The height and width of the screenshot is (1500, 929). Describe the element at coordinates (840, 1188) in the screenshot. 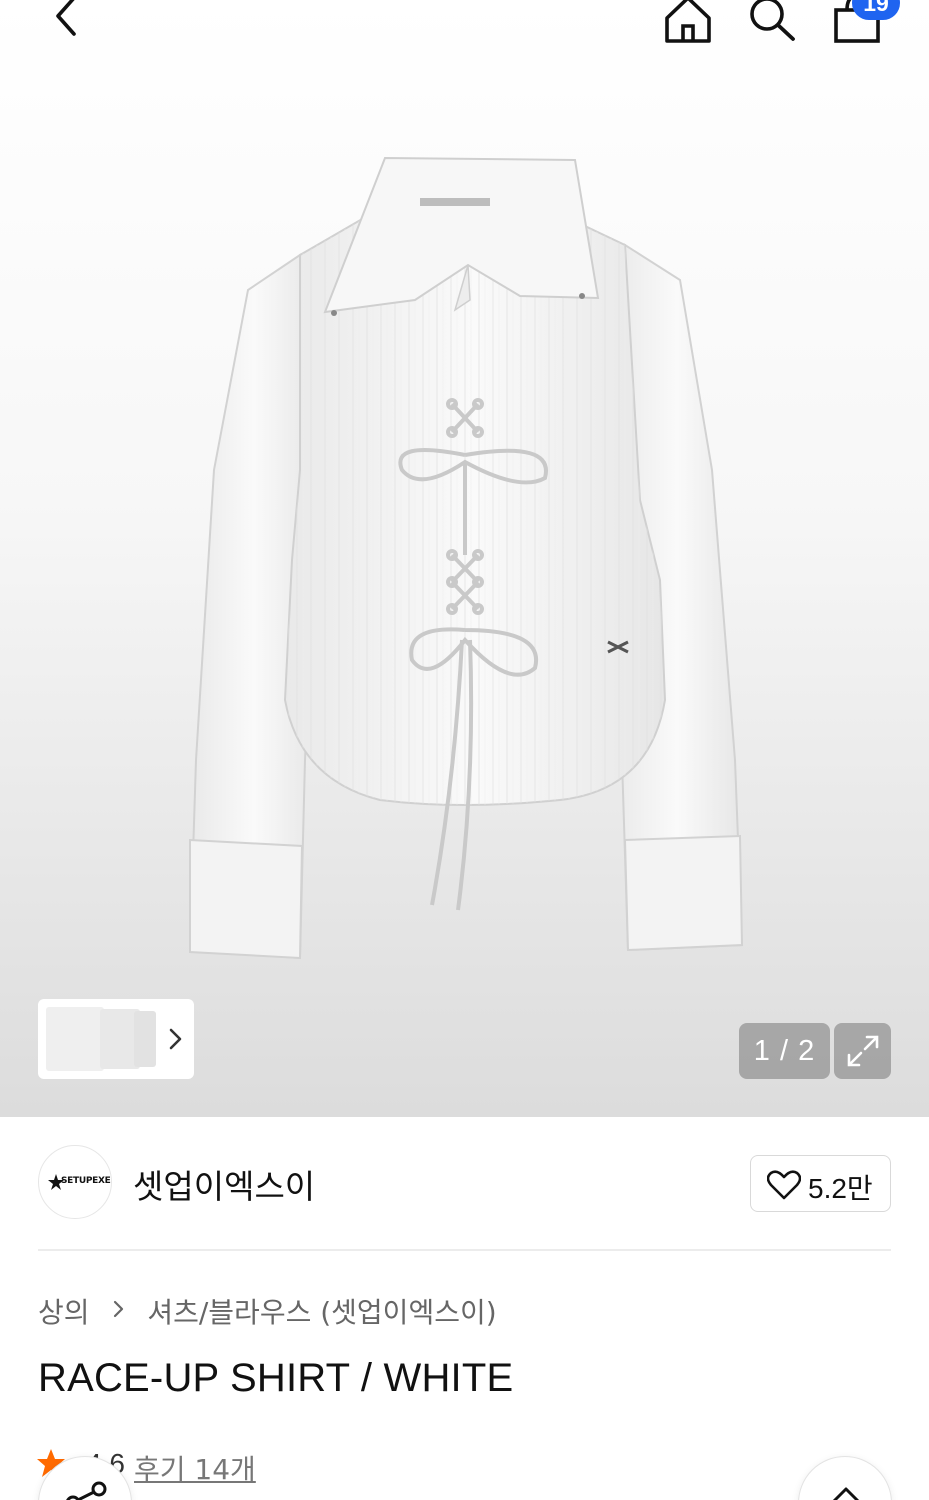

I see `like-count: 5.2만` at that location.